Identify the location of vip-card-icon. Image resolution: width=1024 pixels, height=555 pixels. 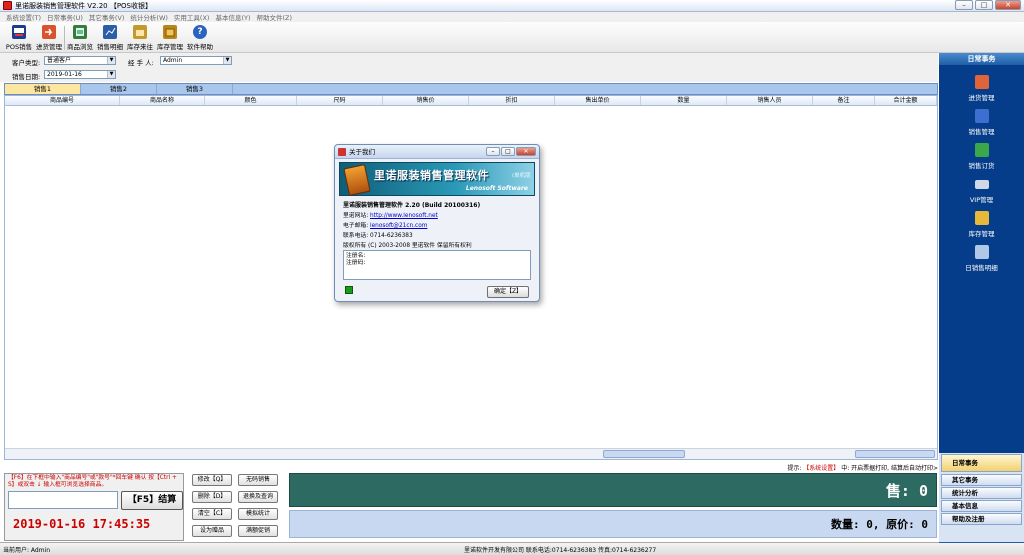
(981, 184).